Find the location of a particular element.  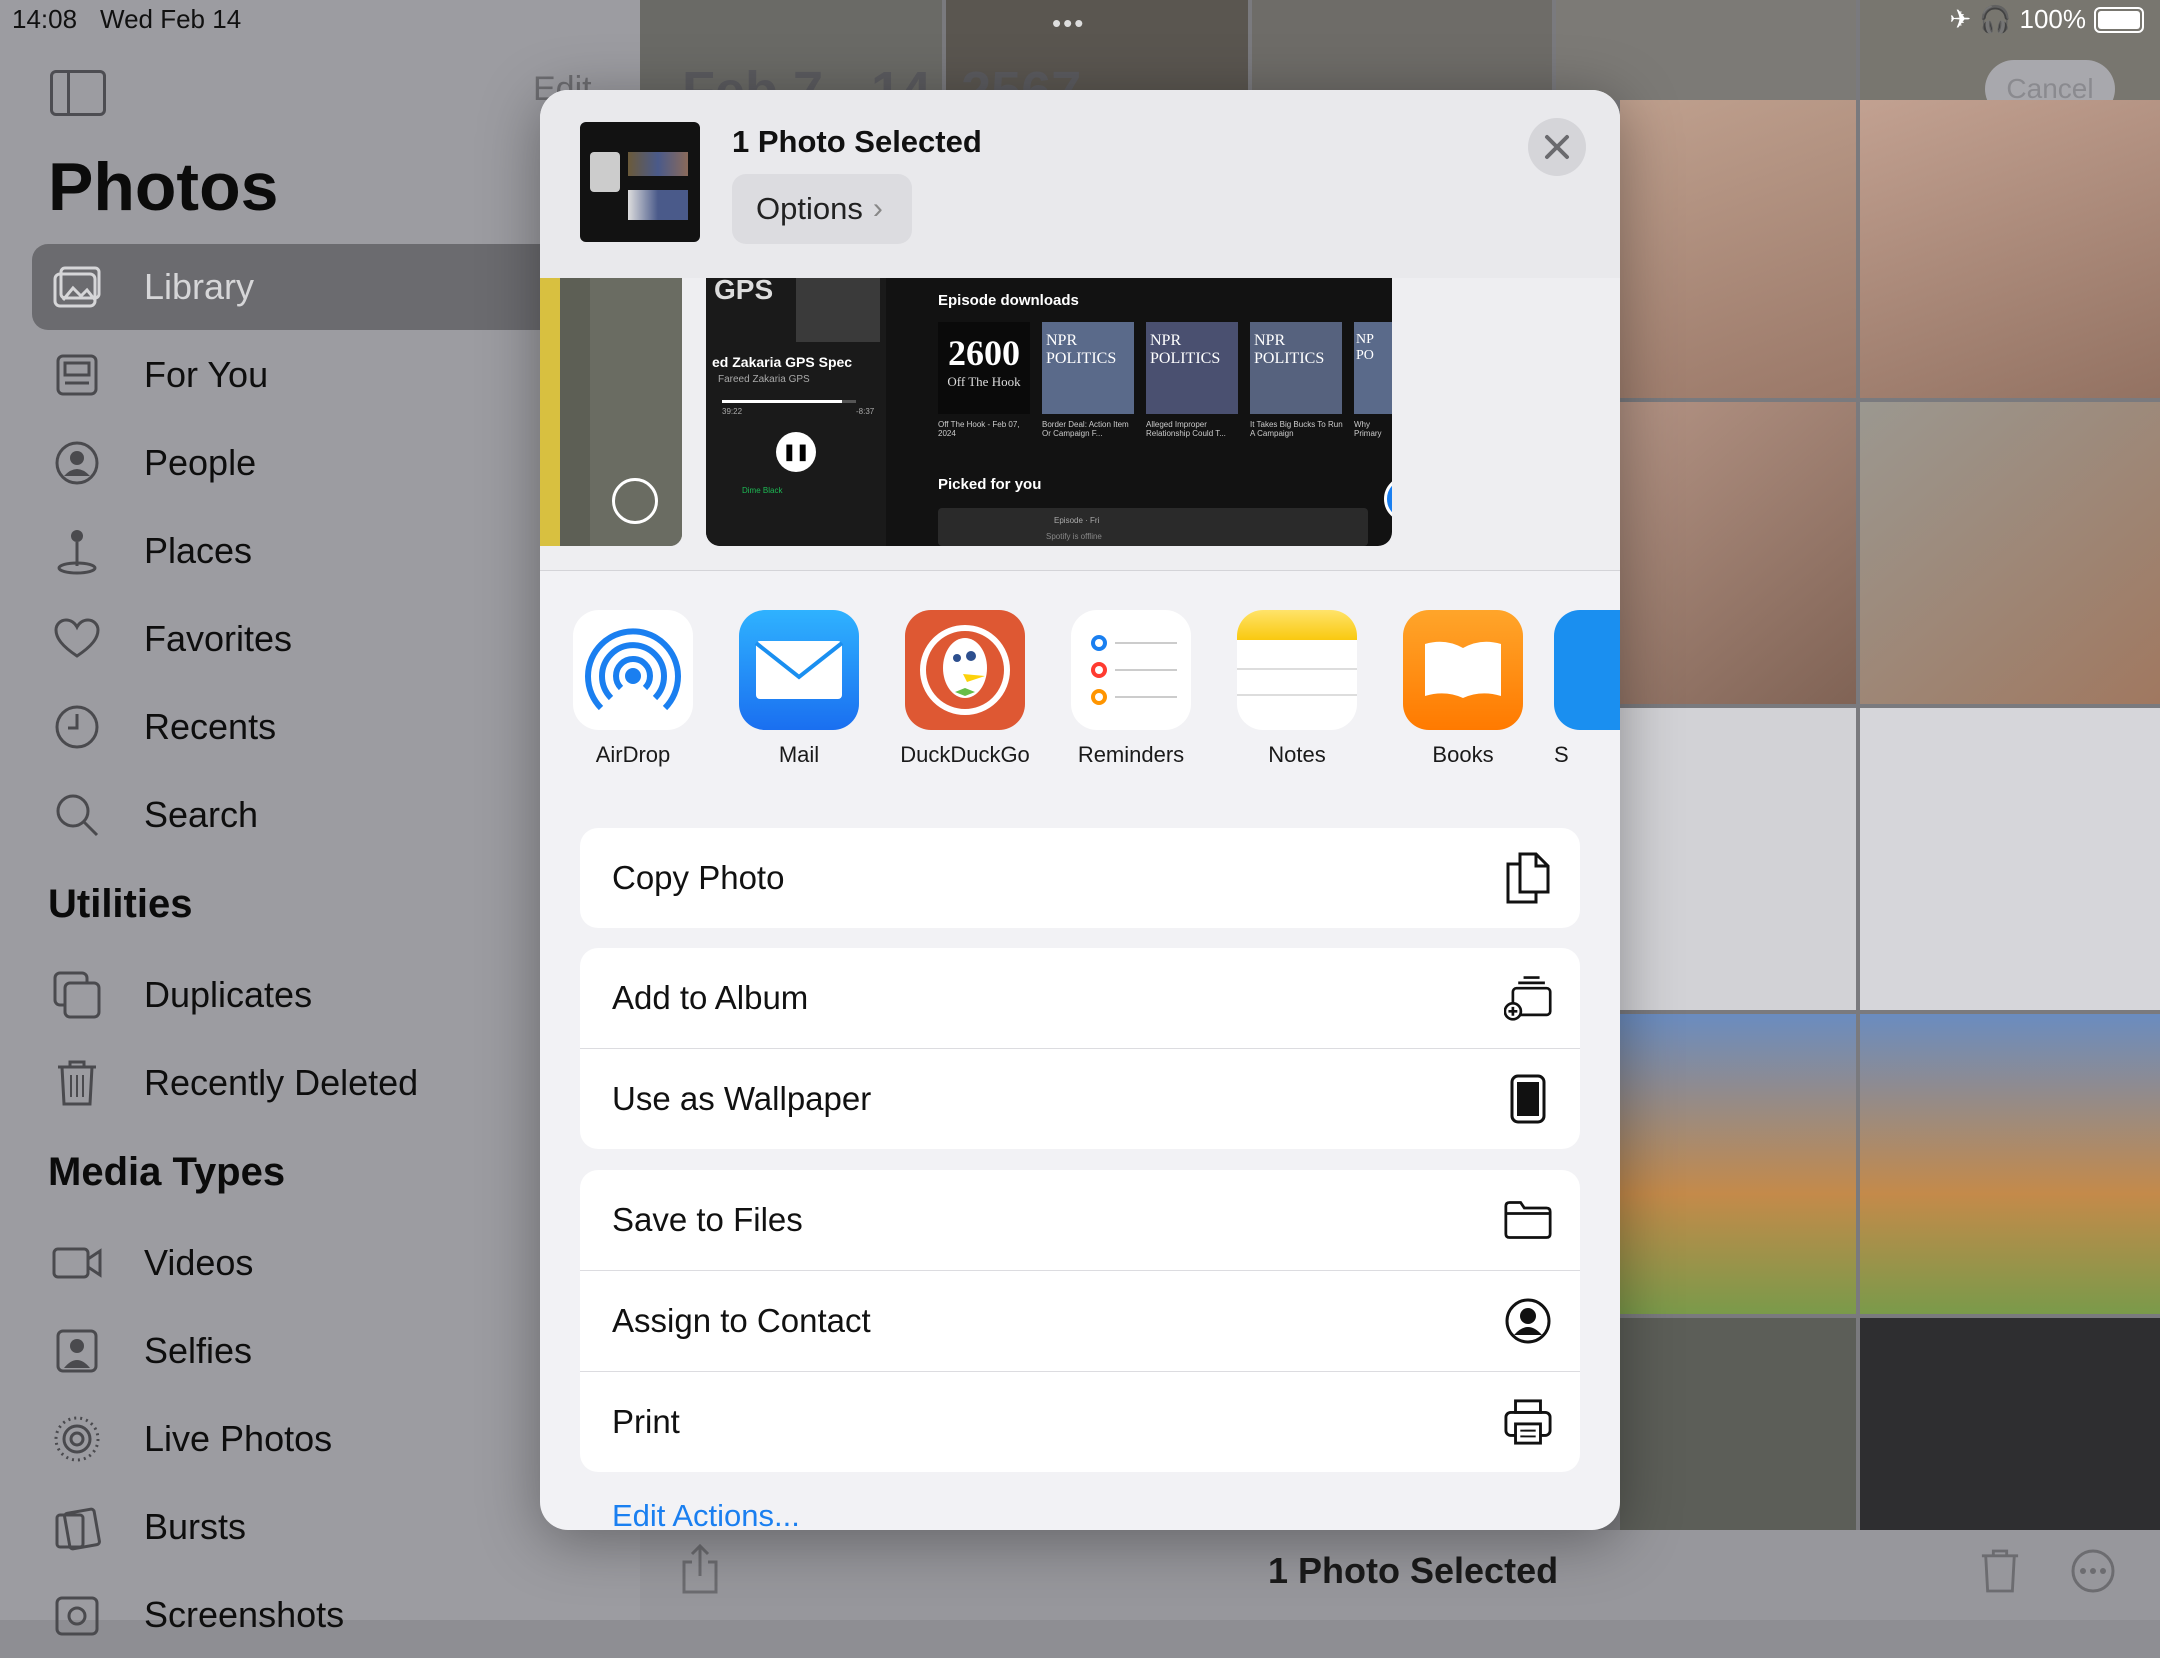

person-icon is located at coordinates (77, 463).